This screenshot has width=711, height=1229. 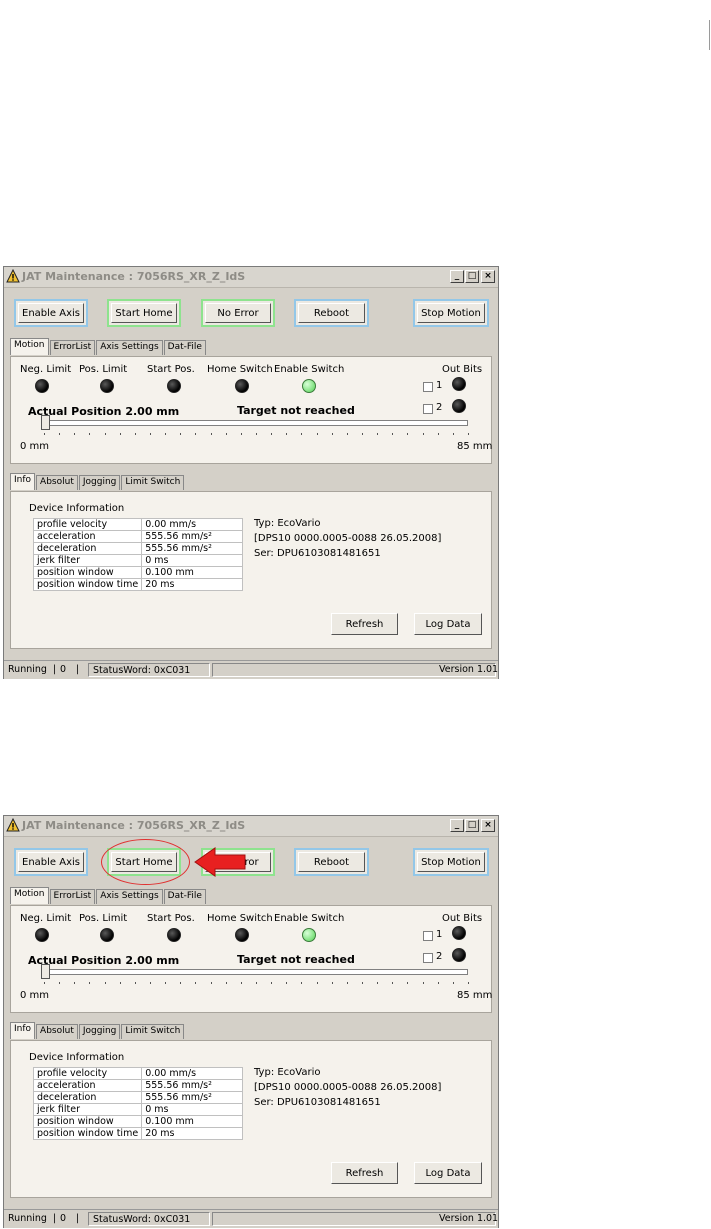 I want to click on home-switch-led, so click(x=242, y=935).